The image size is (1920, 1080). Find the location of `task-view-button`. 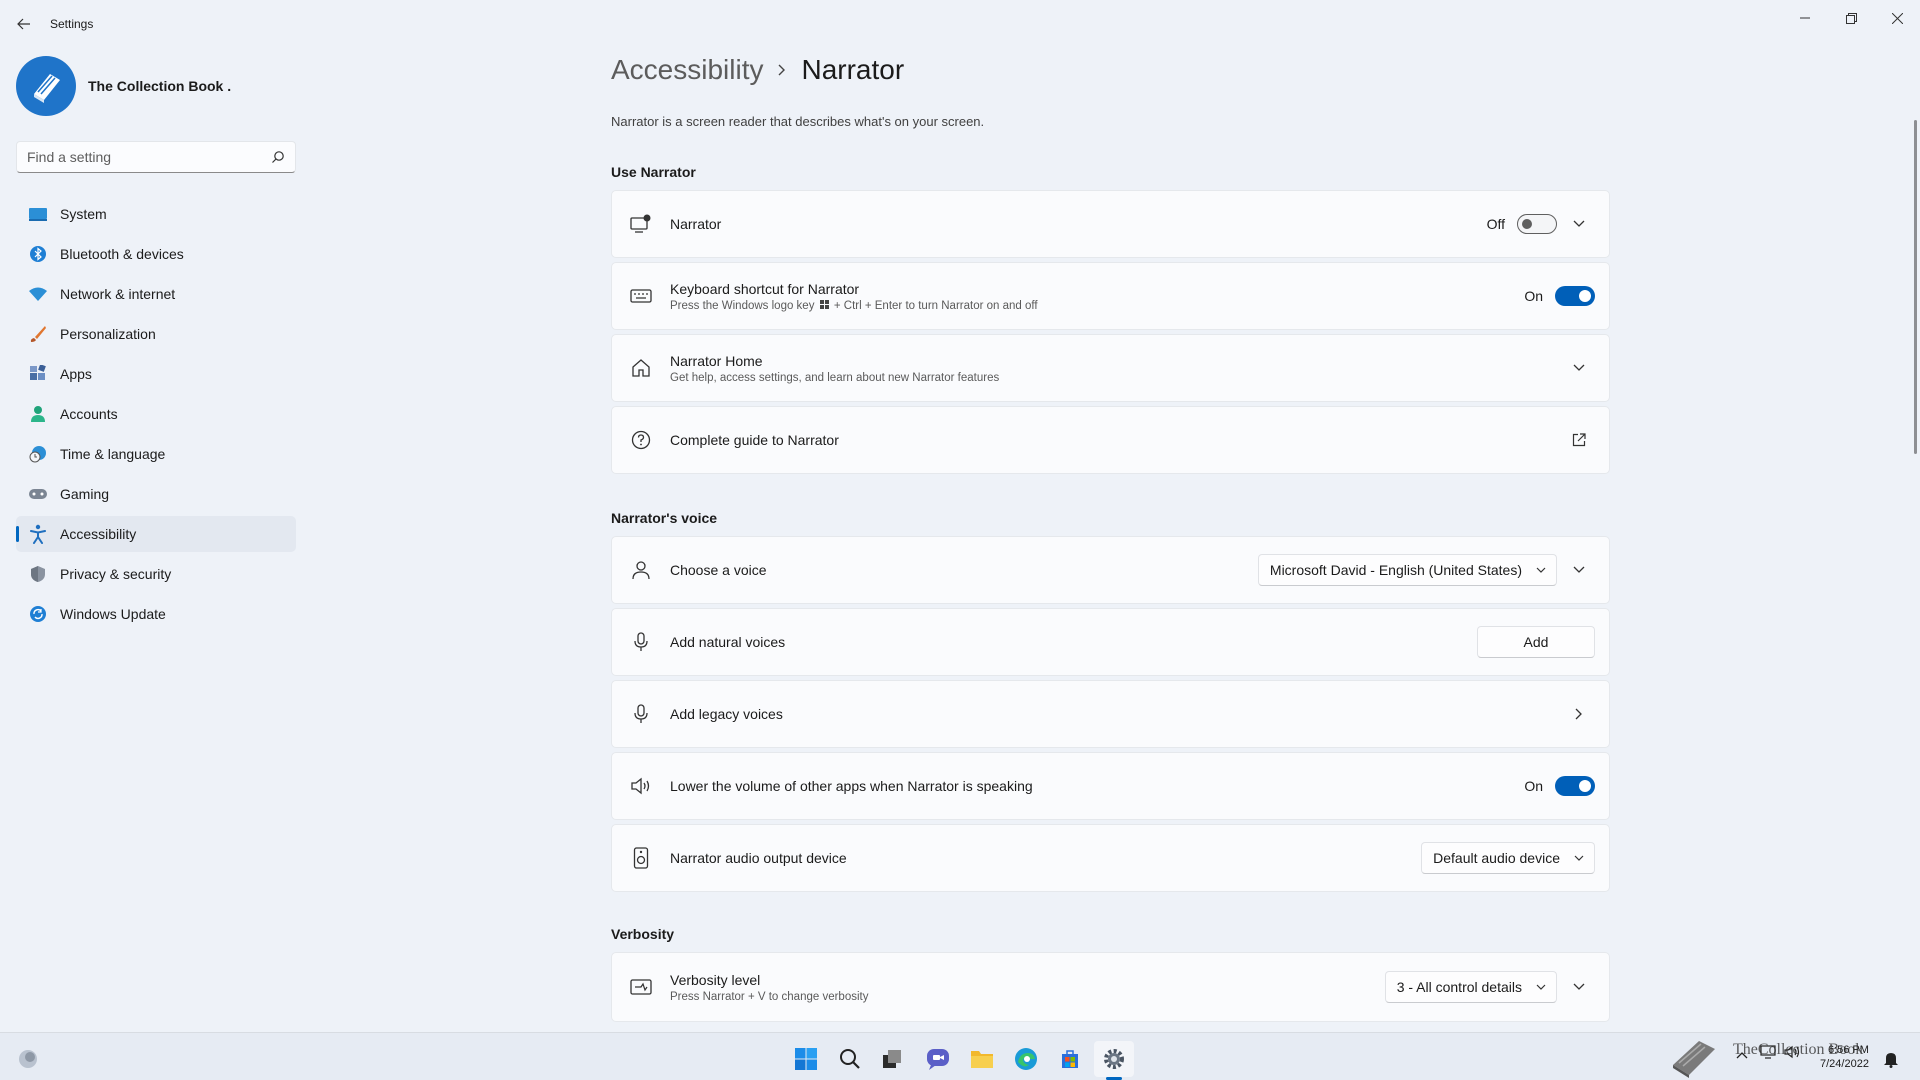

task-view-button is located at coordinates (892, 1059).